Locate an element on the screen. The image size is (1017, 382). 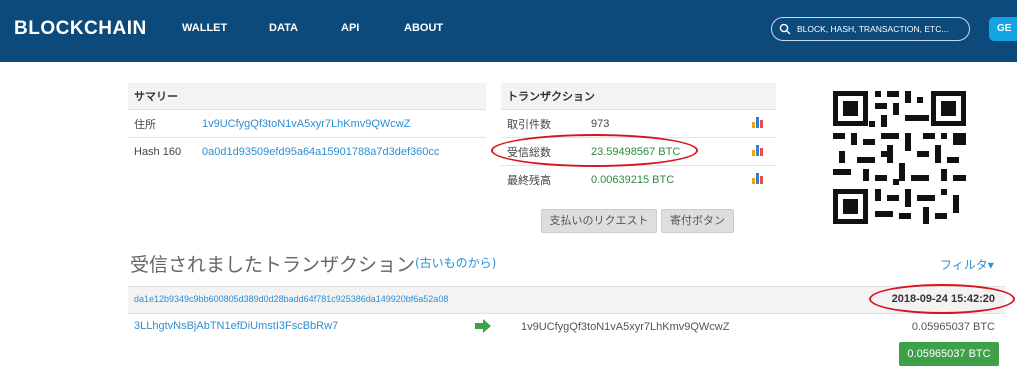
hash160-value: 0a0d1d93509efd95a64a15901788a7d3def360cc is located at coordinates (341, 151).